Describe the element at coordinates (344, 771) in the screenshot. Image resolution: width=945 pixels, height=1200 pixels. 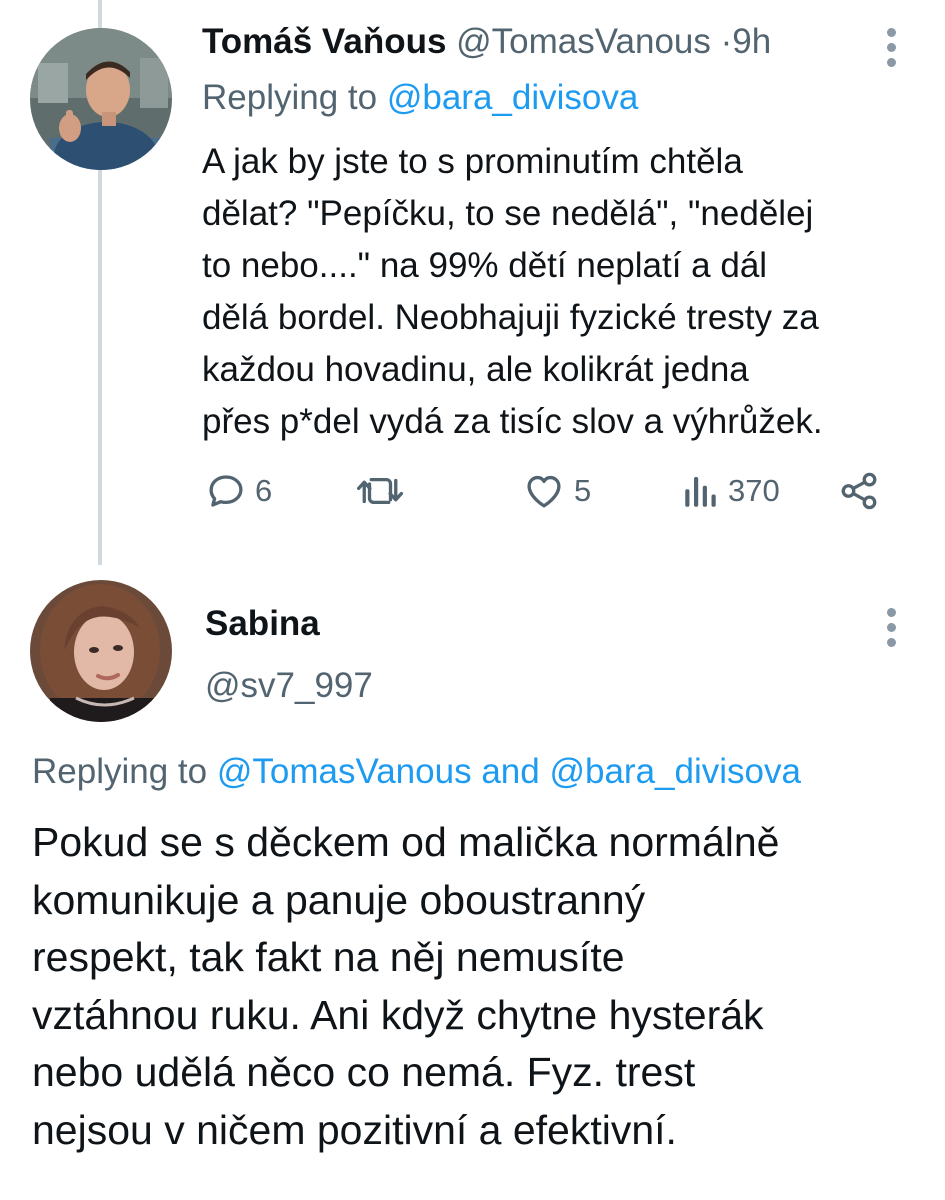
I see `mention-link: @TomasVanous` at that location.